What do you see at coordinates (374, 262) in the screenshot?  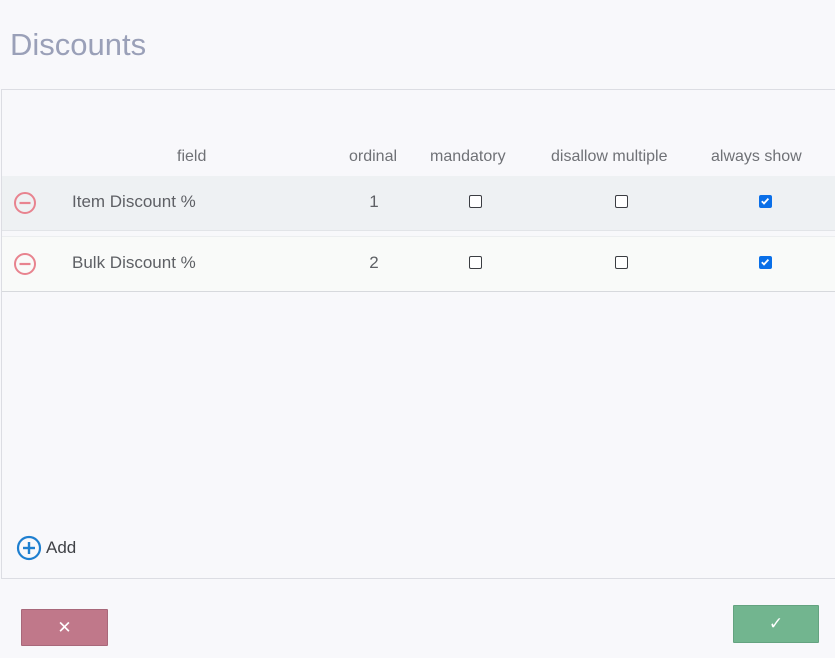 I see `ordinal-value: 2` at bounding box center [374, 262].